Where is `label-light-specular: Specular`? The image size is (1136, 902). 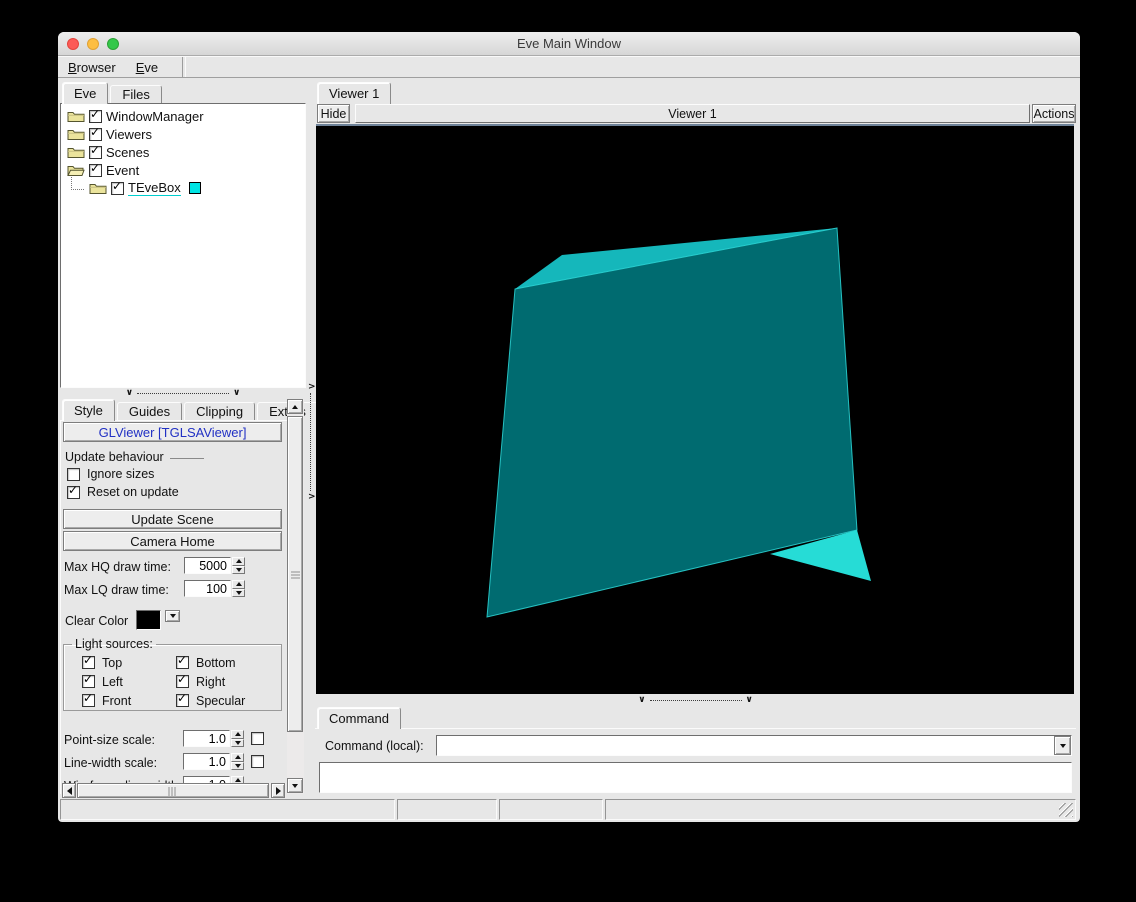
label-light-specular: Specular is located at coordinates (221, 700).